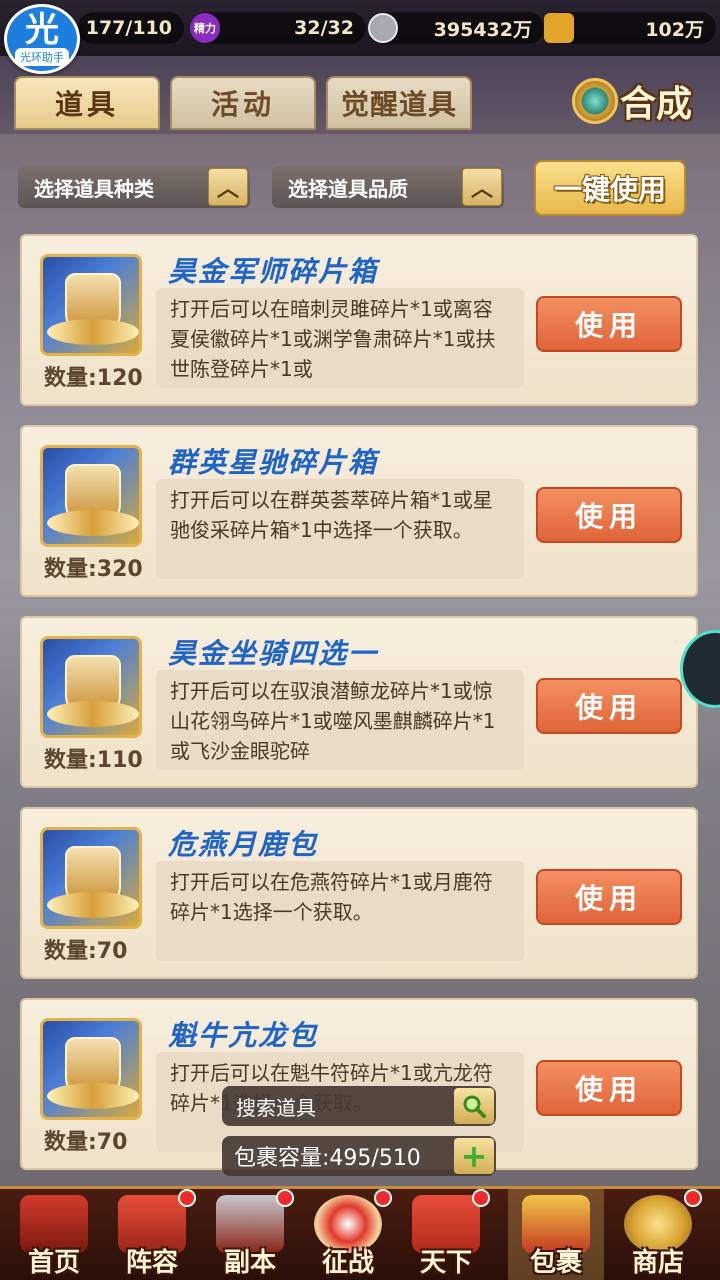 This screenshot has width=720, height=1280. Describe the element at coordinates (42, 30) in the screenshot. I see `logo-char: 光` at that location.